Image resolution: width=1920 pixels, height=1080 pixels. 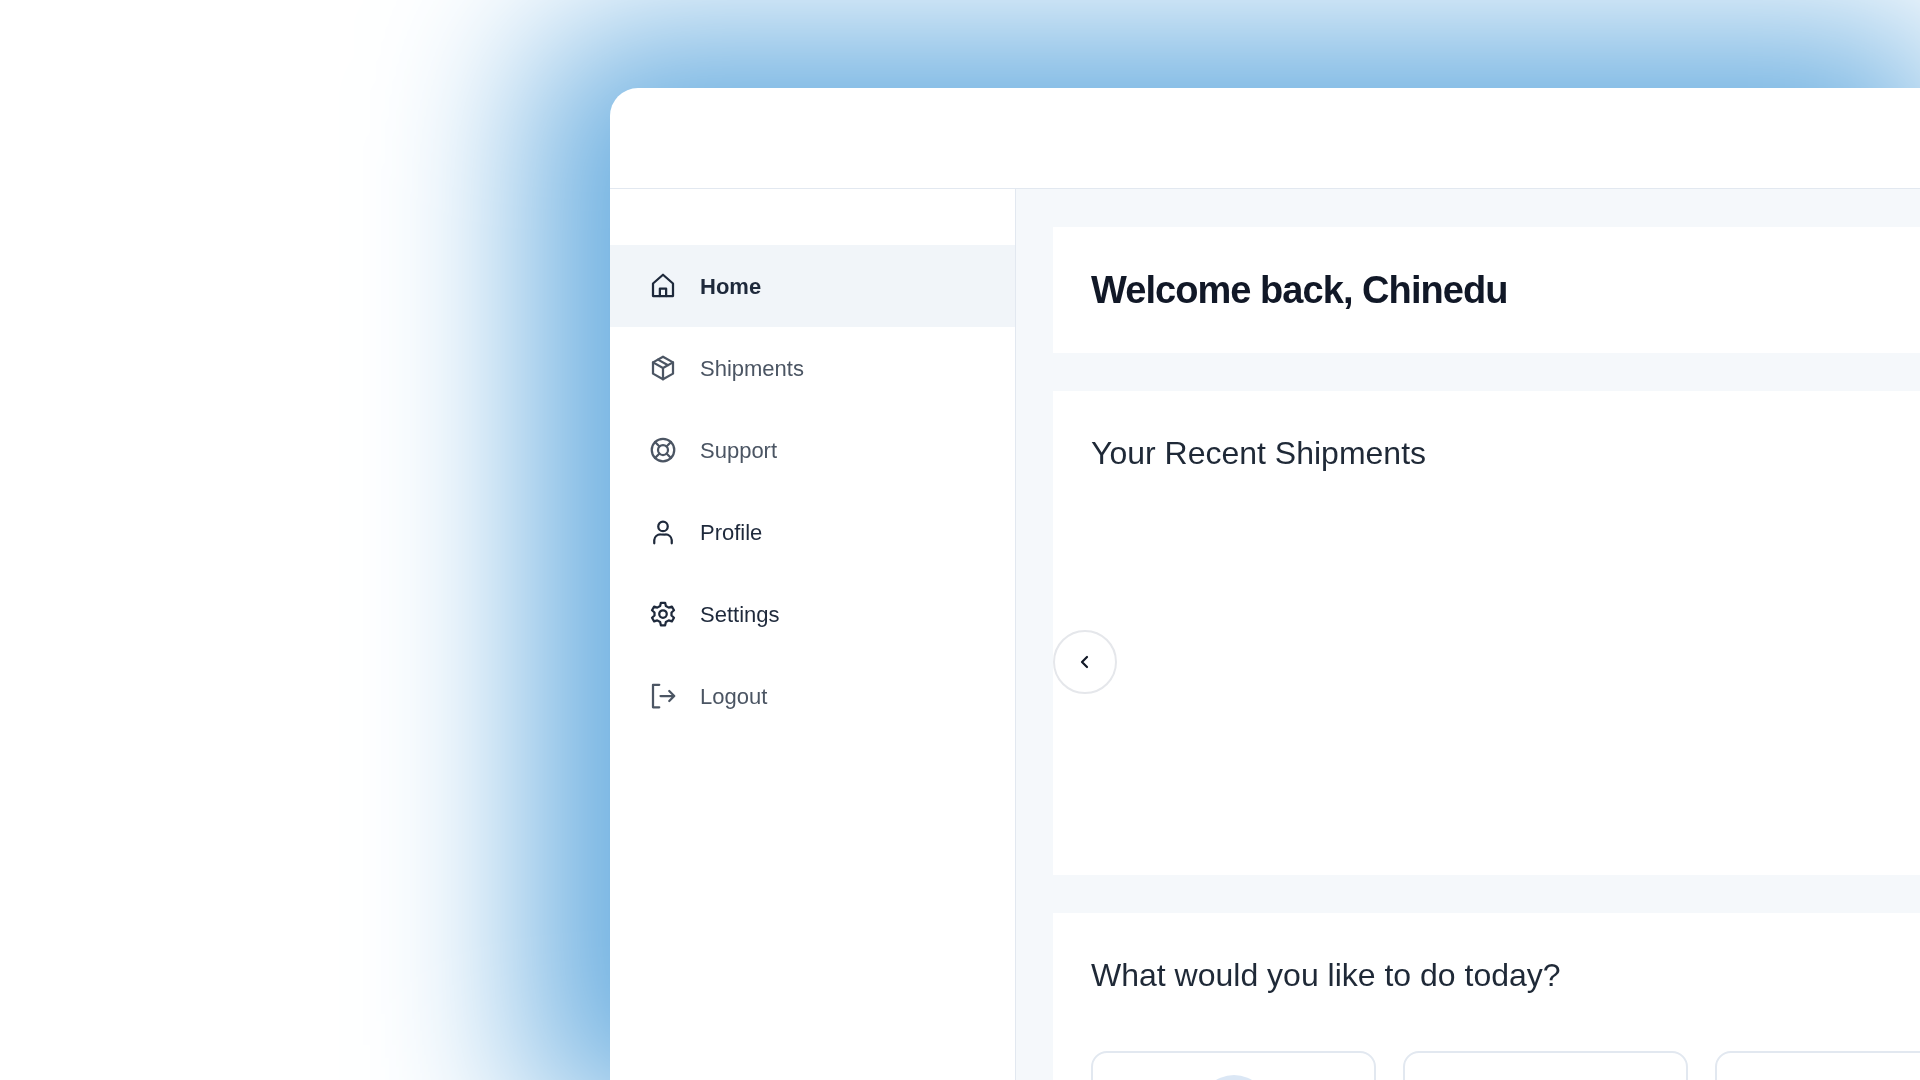 I want to click on section-heading: What would you like to do today?, so click(x=1326, y=975).